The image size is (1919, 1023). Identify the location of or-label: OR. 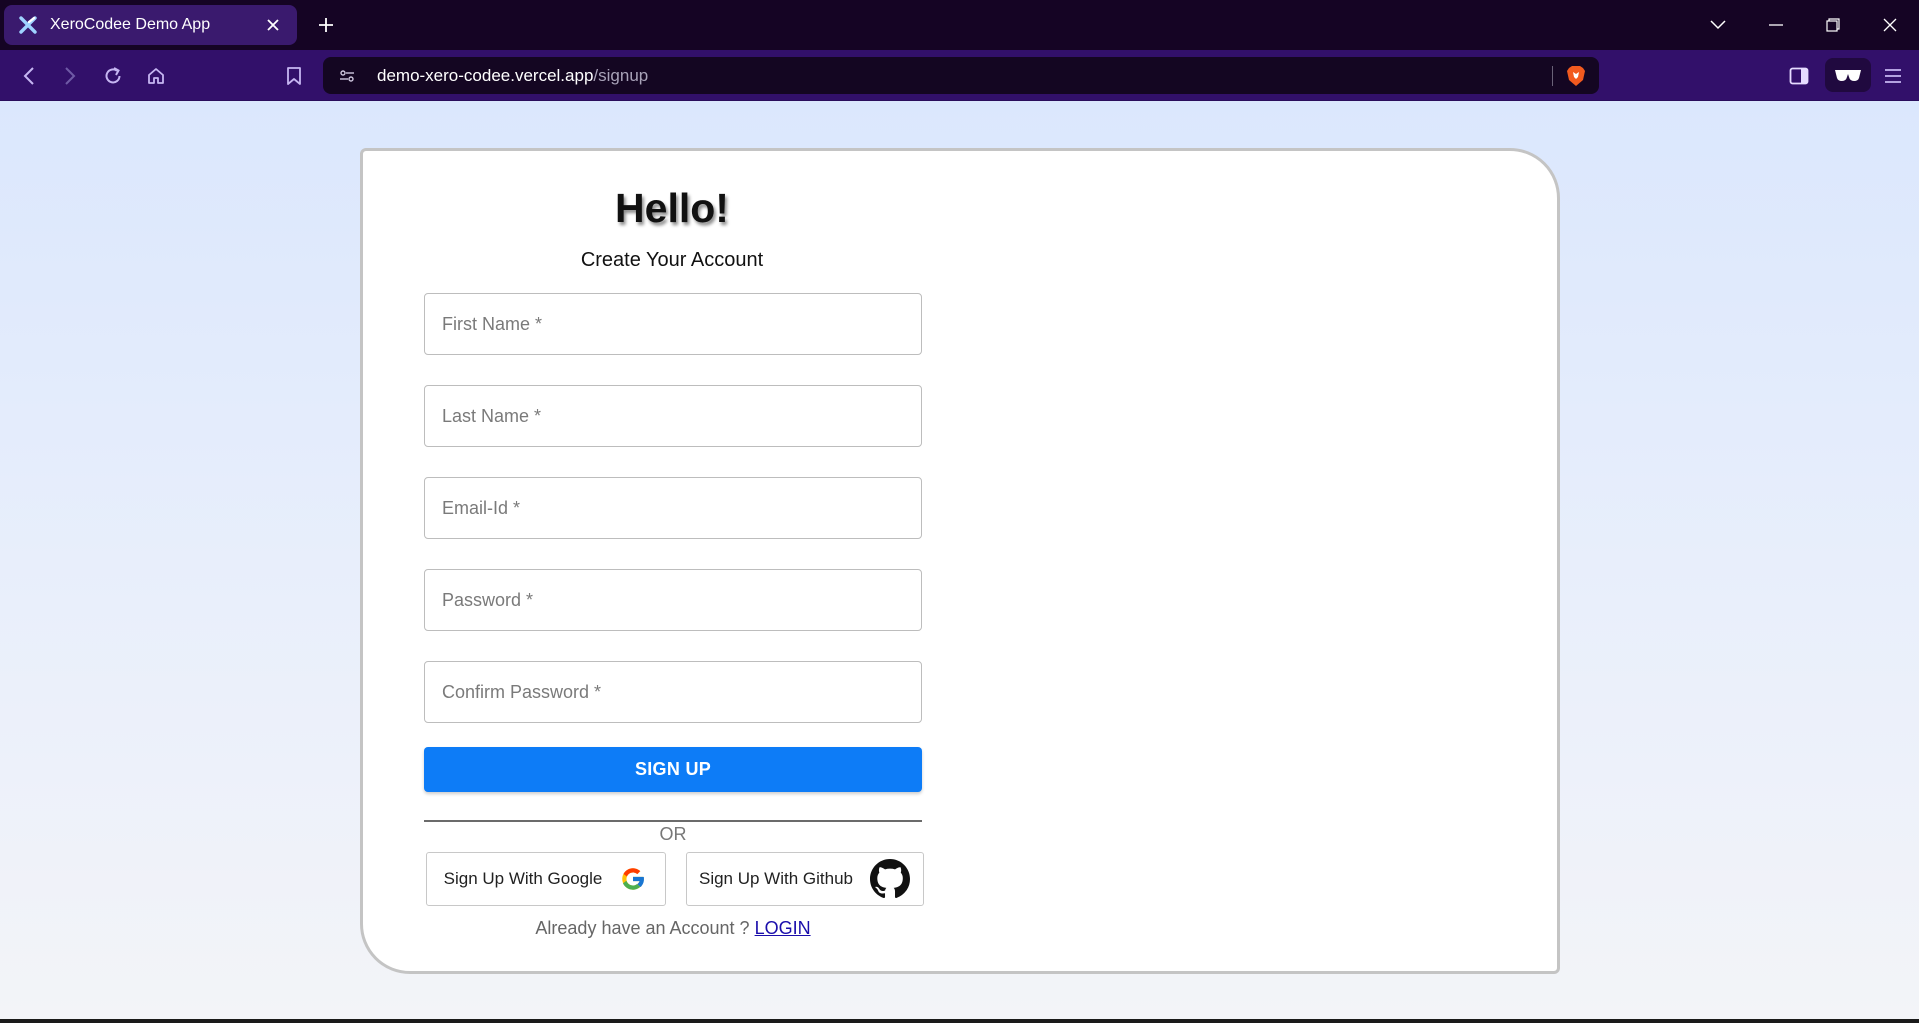
(673, 834).